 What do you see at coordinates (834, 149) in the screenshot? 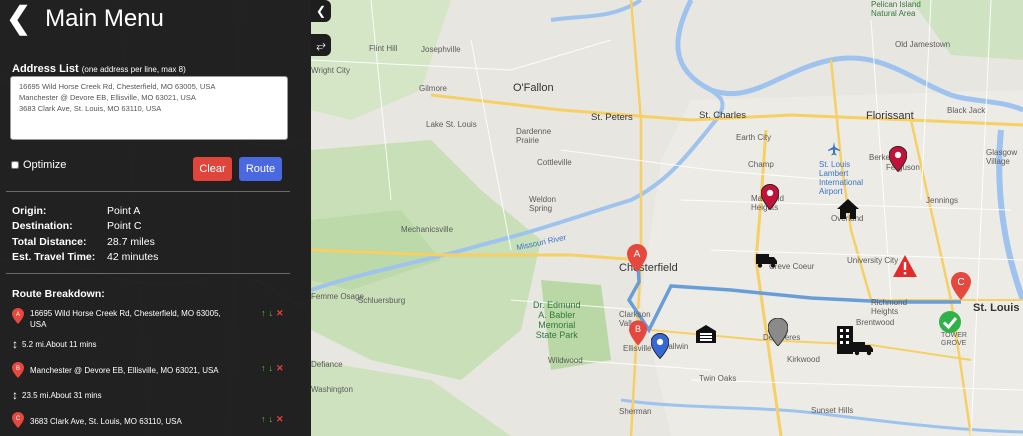
I see `airport-icon` at bounding box center [834, 149].